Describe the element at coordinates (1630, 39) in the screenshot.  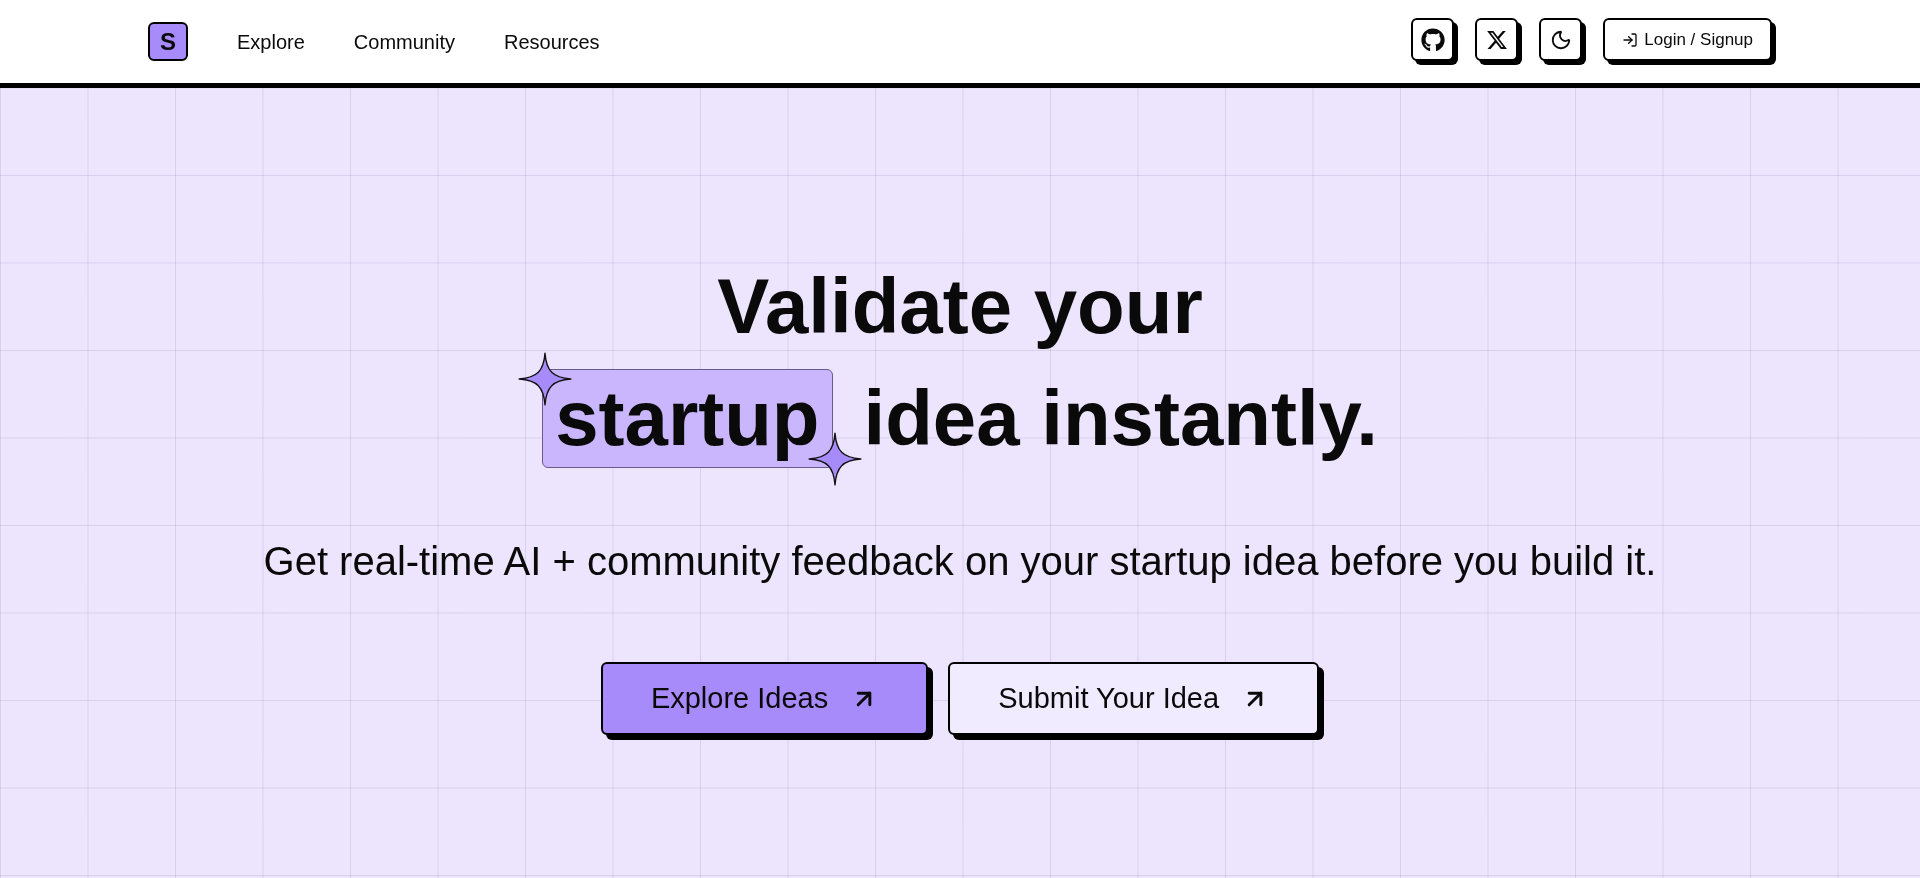
I see `login-icon` at that location.